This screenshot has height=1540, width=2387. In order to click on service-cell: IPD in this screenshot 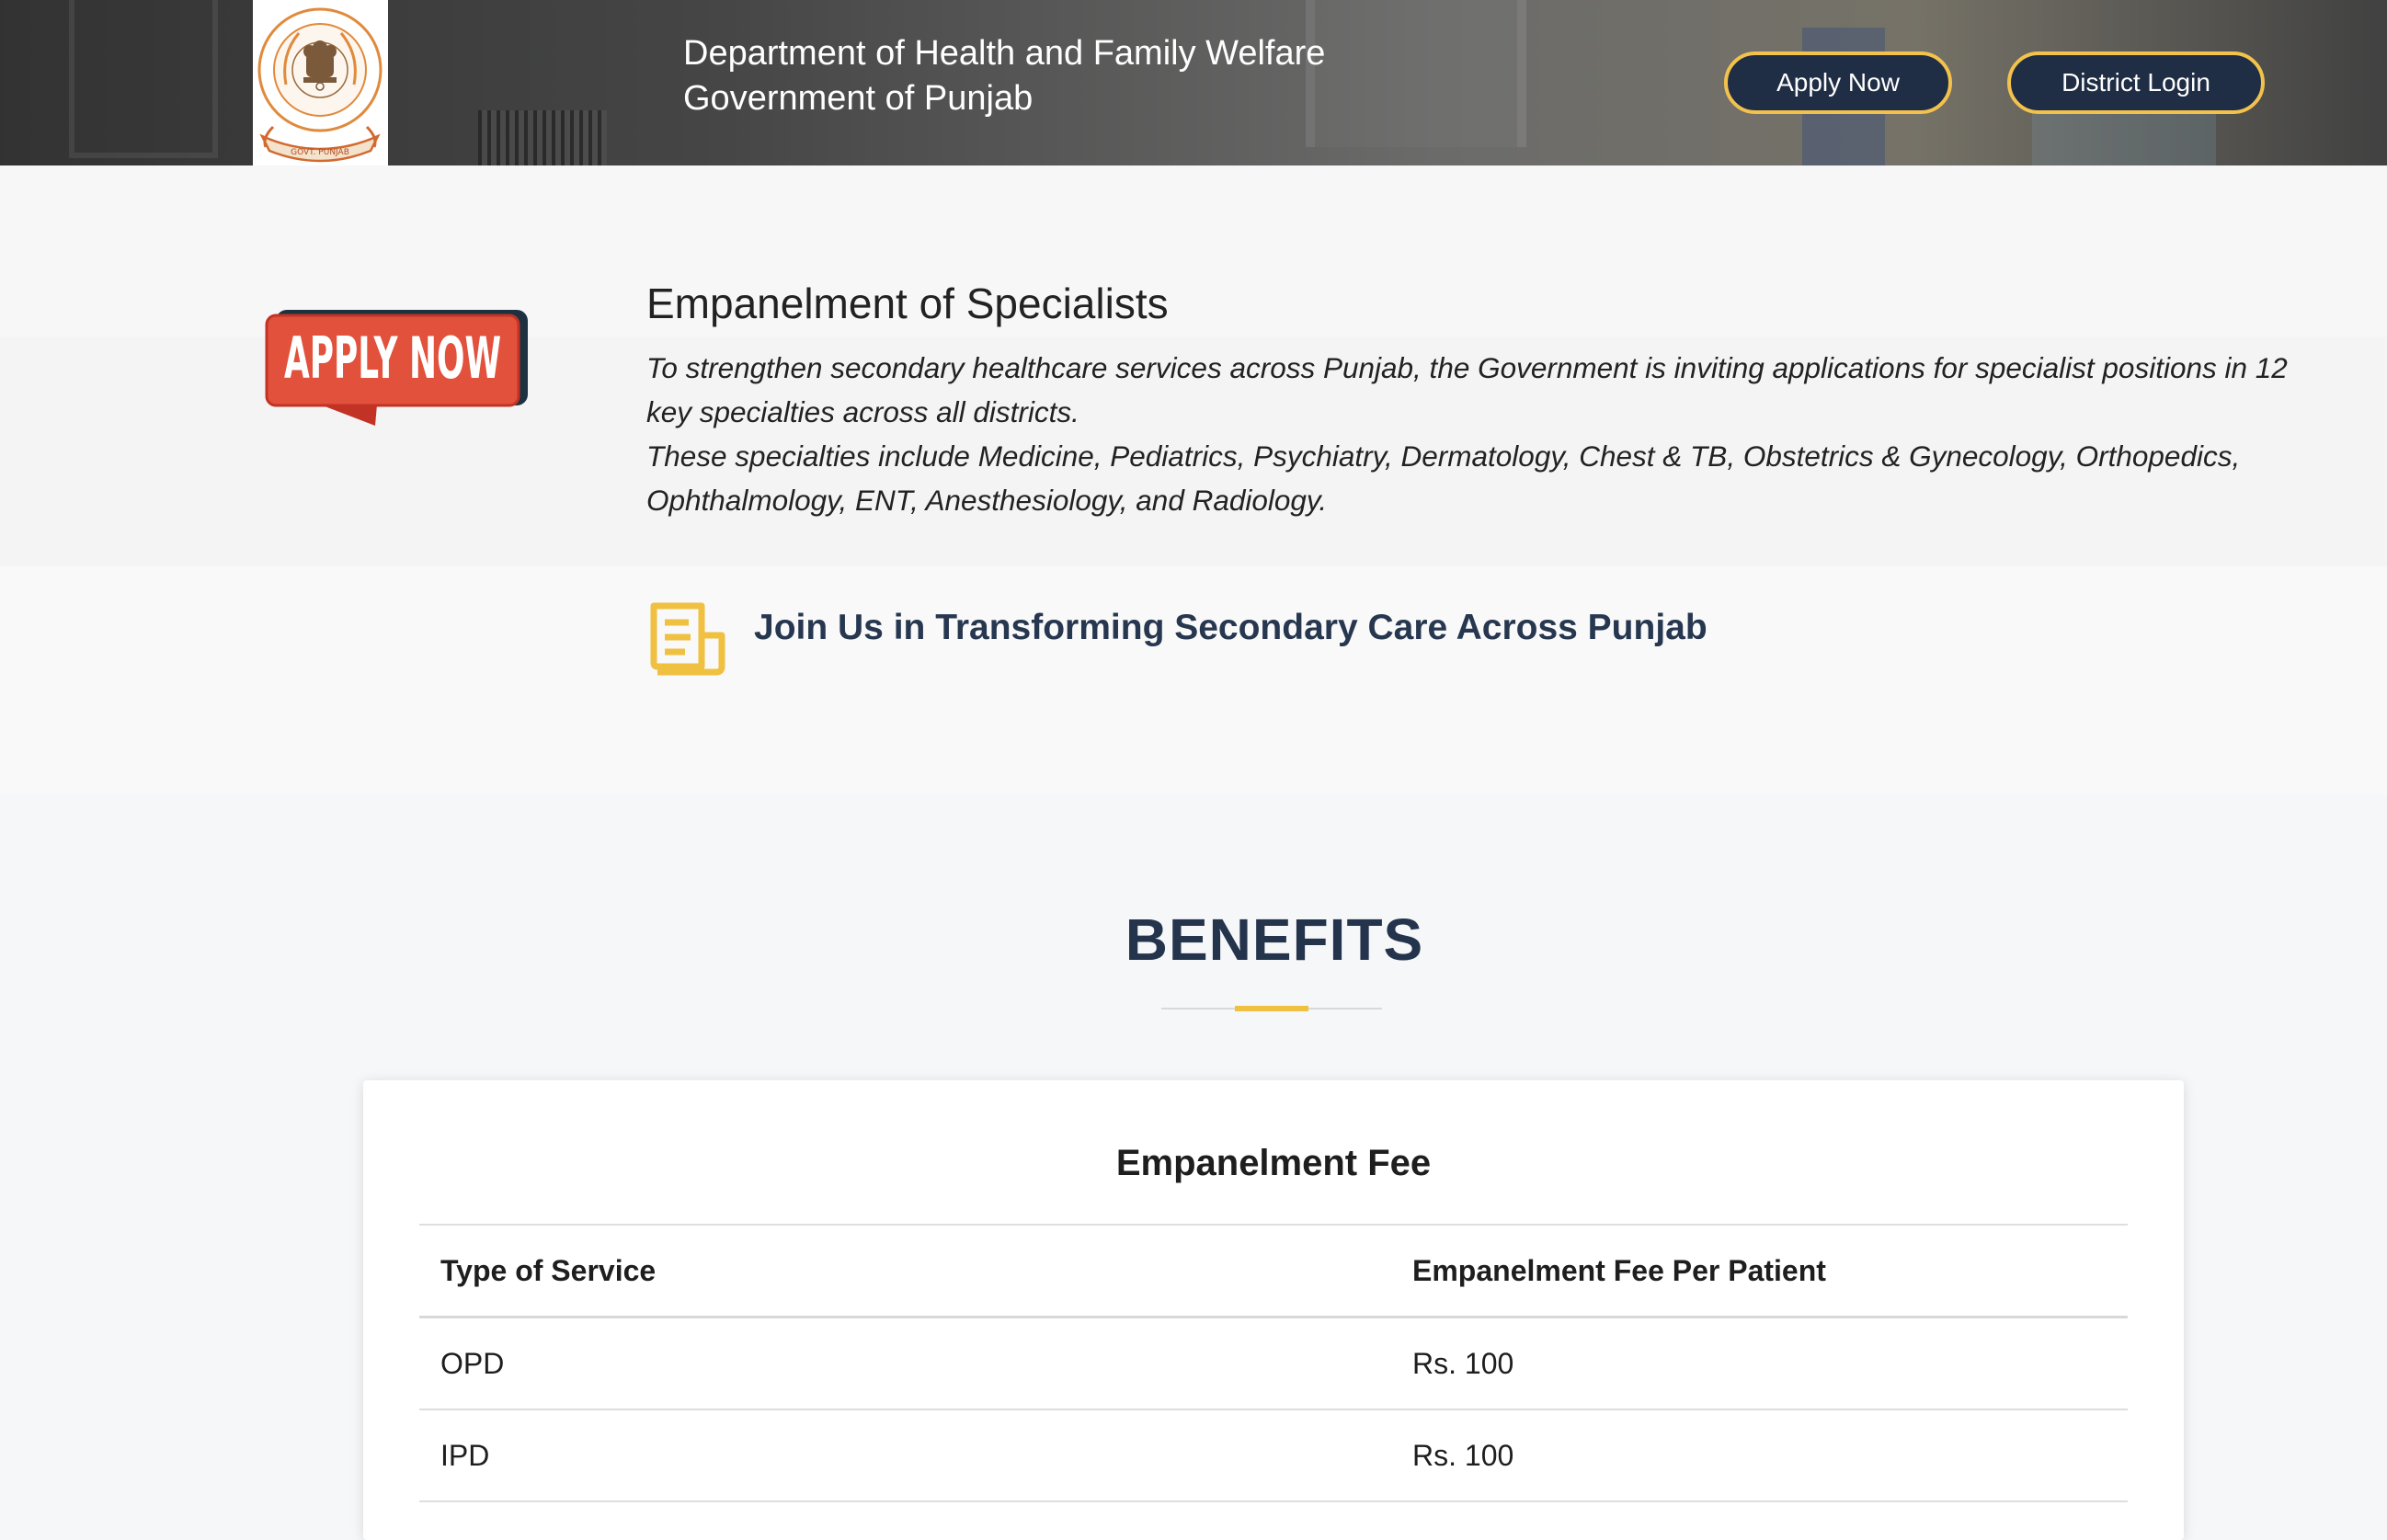, I will do `click(905, 1455)`.